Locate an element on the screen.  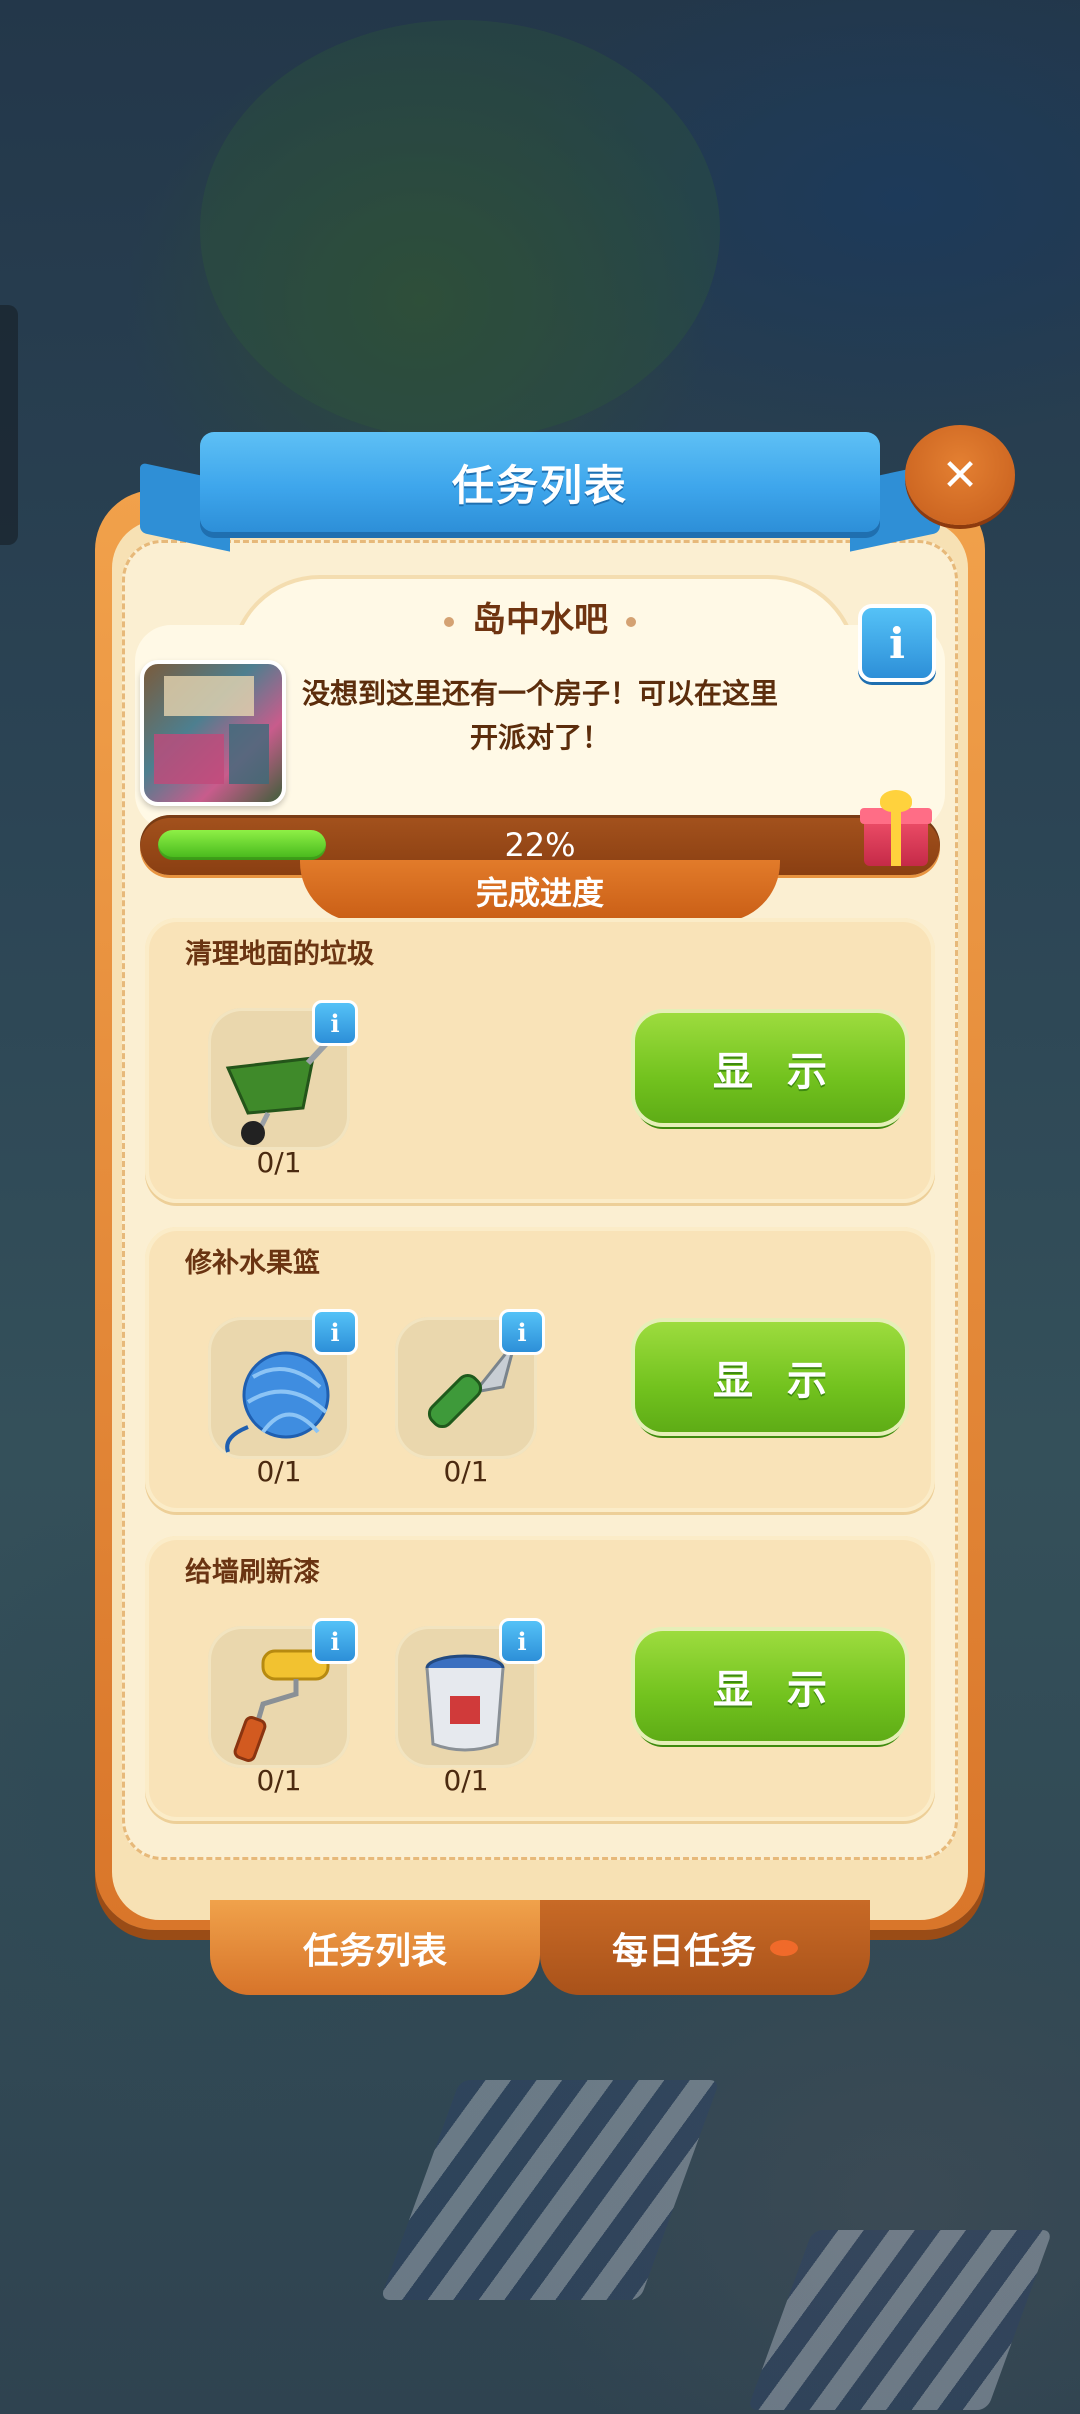
tab-daily-tasks: 每日任务 is located at coordinates (705, 1947).